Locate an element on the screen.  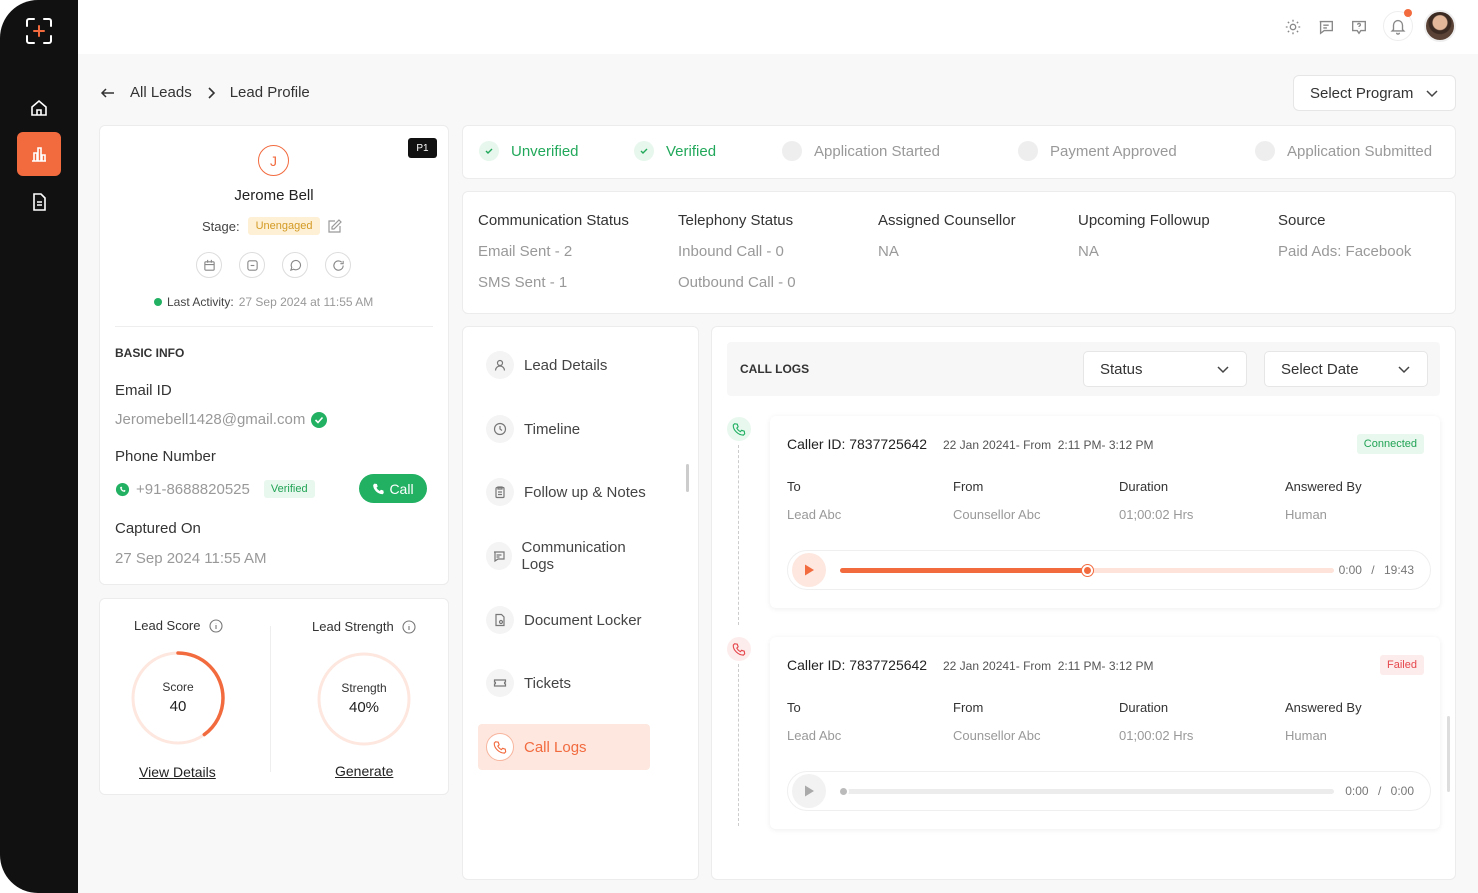
date-filter-dropdown: Select Date is located at coordinates (1346, 369).